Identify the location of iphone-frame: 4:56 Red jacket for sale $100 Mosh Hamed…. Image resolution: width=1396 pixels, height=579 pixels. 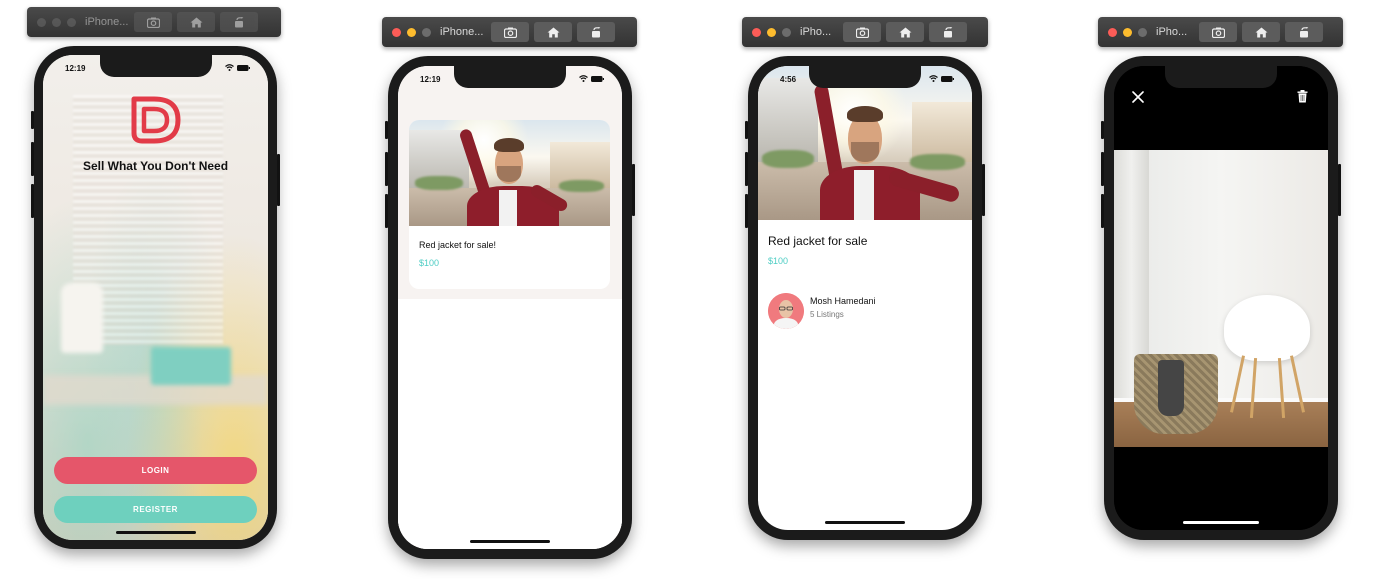
(865, 298).